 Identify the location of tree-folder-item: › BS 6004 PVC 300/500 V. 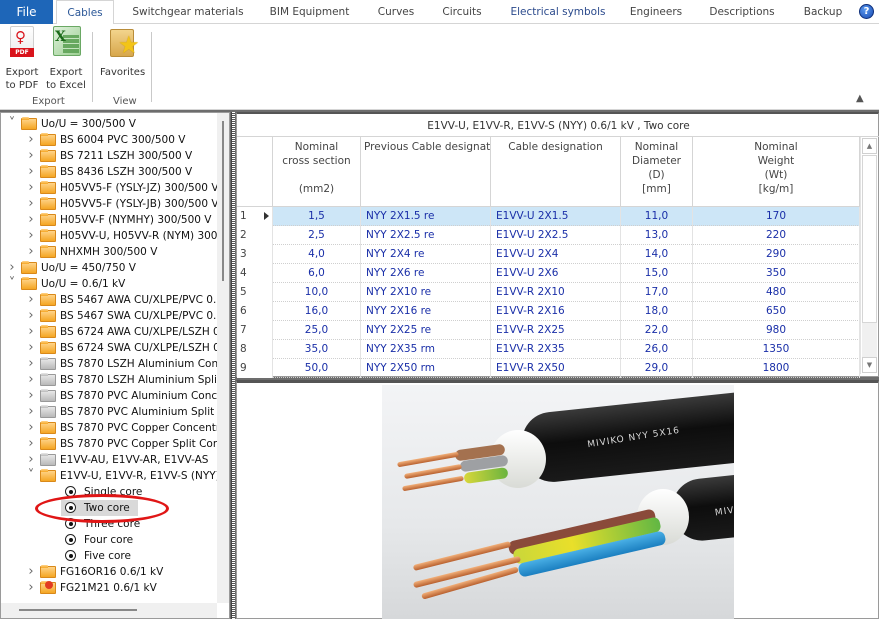
(109, 140).